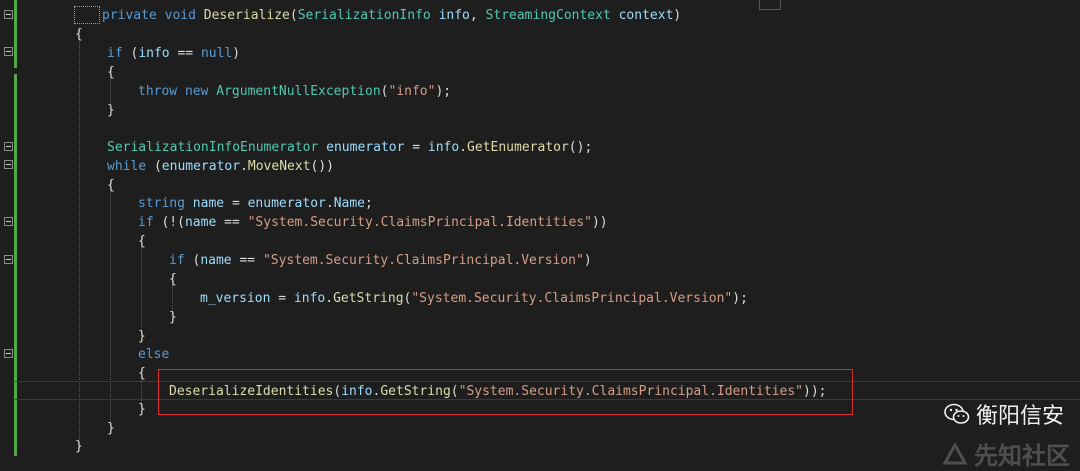  Describe the element at coordinates (955, 453) in the screenshot. I see `site-logo-icon` at that location.